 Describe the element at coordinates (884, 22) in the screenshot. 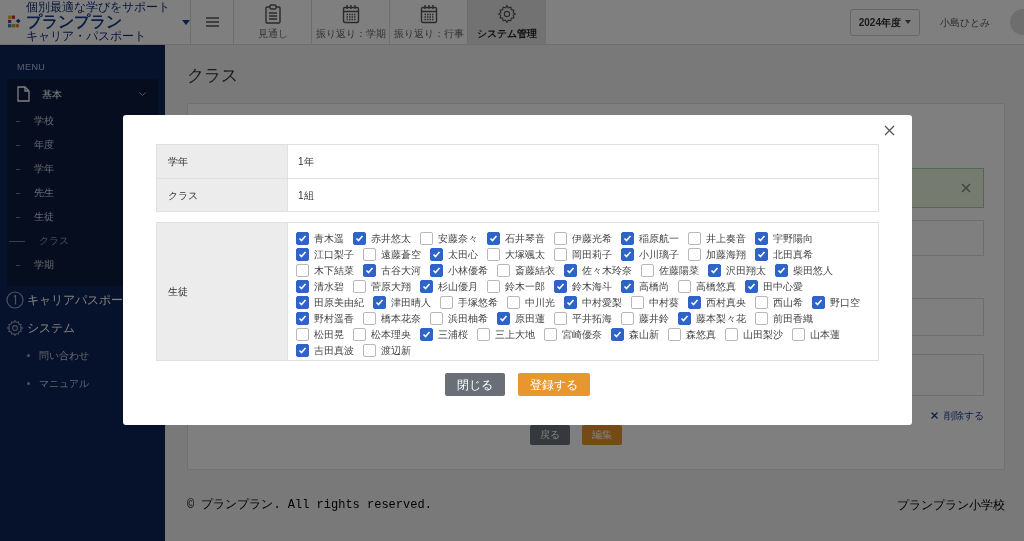

I see `year-select: 2024年度` at that location.